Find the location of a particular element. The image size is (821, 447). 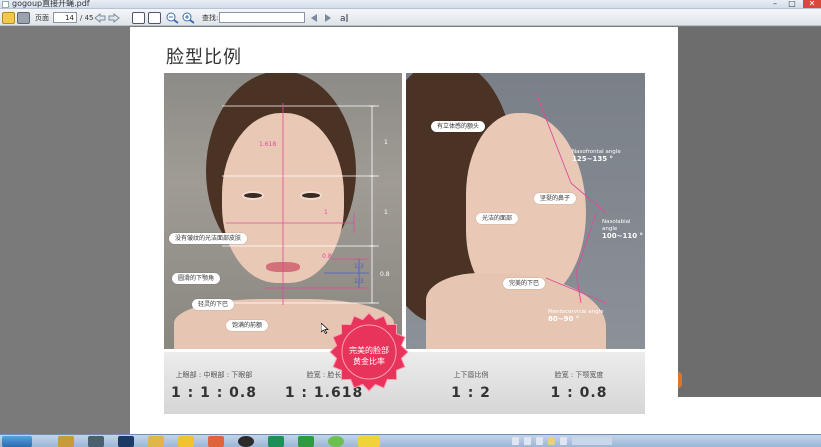

ime-icon is located at coordinates (539, 441).